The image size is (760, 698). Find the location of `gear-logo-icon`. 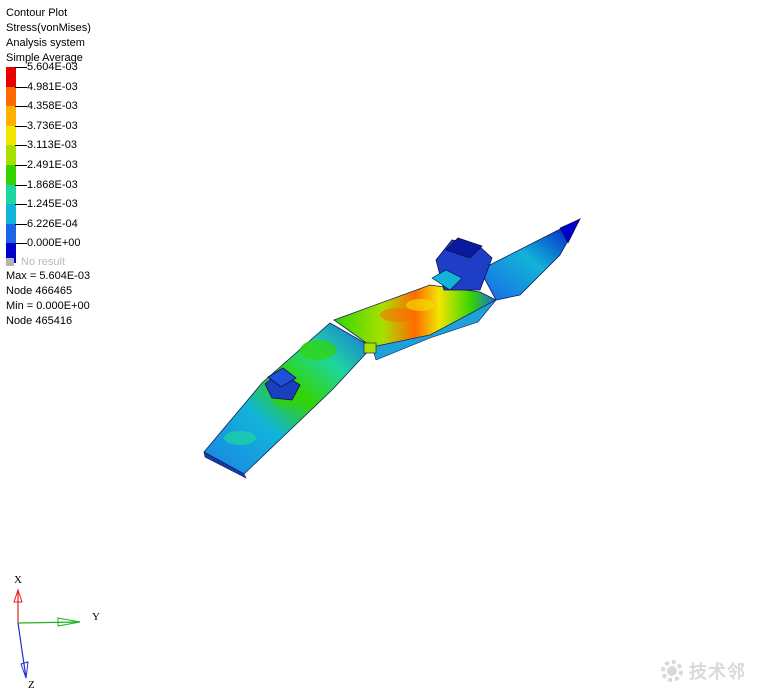

gear-logo-icon is located at coordinates (672, 671).